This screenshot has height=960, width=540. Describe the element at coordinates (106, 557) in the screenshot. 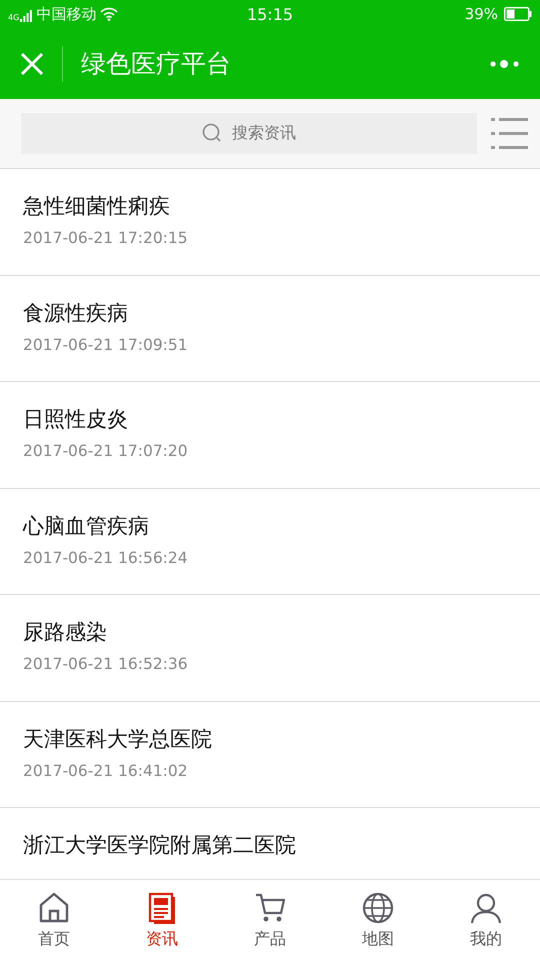

I see `news-time: 2017-06-21 16:56:24` at that location.